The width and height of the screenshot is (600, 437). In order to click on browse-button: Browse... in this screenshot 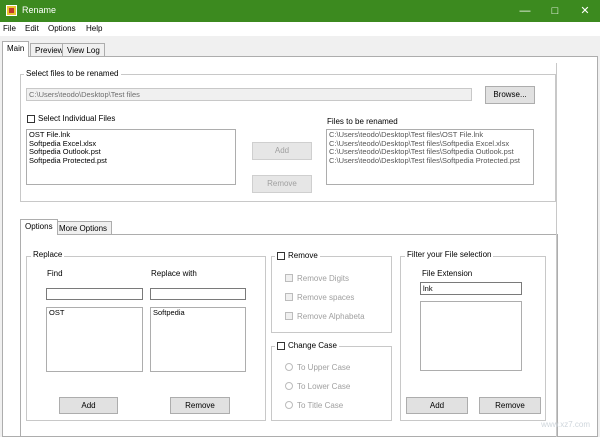, I will do `click(510, 95)`.